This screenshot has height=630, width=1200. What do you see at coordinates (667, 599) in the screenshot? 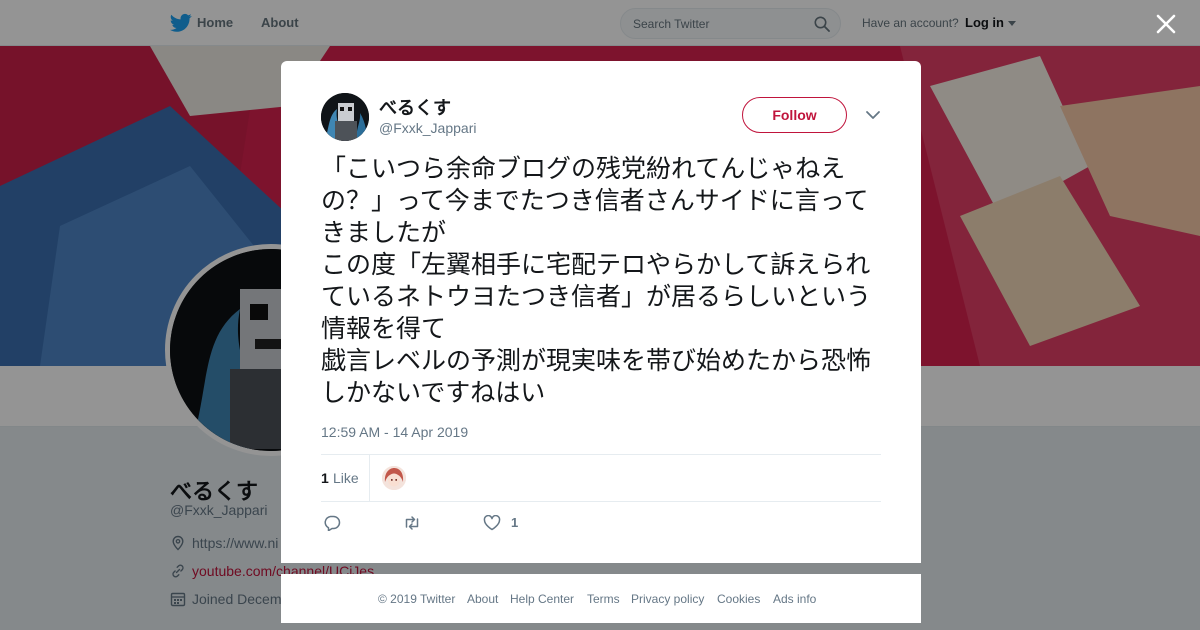
I see `footer-privacy-link: Privacy policy` at bounding box center [667, 599].